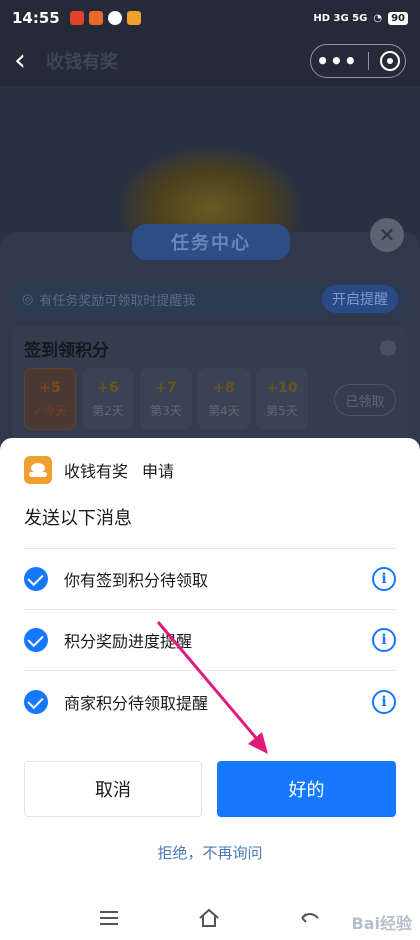 This screenshot has width=420, height=940. I want to click on claimed-button: 已领取, so click(365, 400).